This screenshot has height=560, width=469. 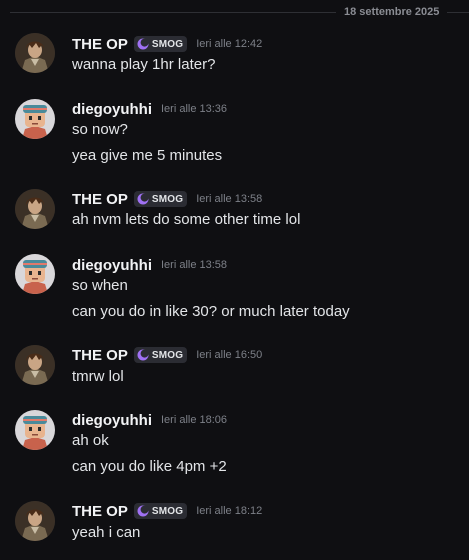 What do you see at coordinates (144, 64) in the screenshot?
I see `message-text: wanna play 1hr later?` at bounding box center [144, 64].